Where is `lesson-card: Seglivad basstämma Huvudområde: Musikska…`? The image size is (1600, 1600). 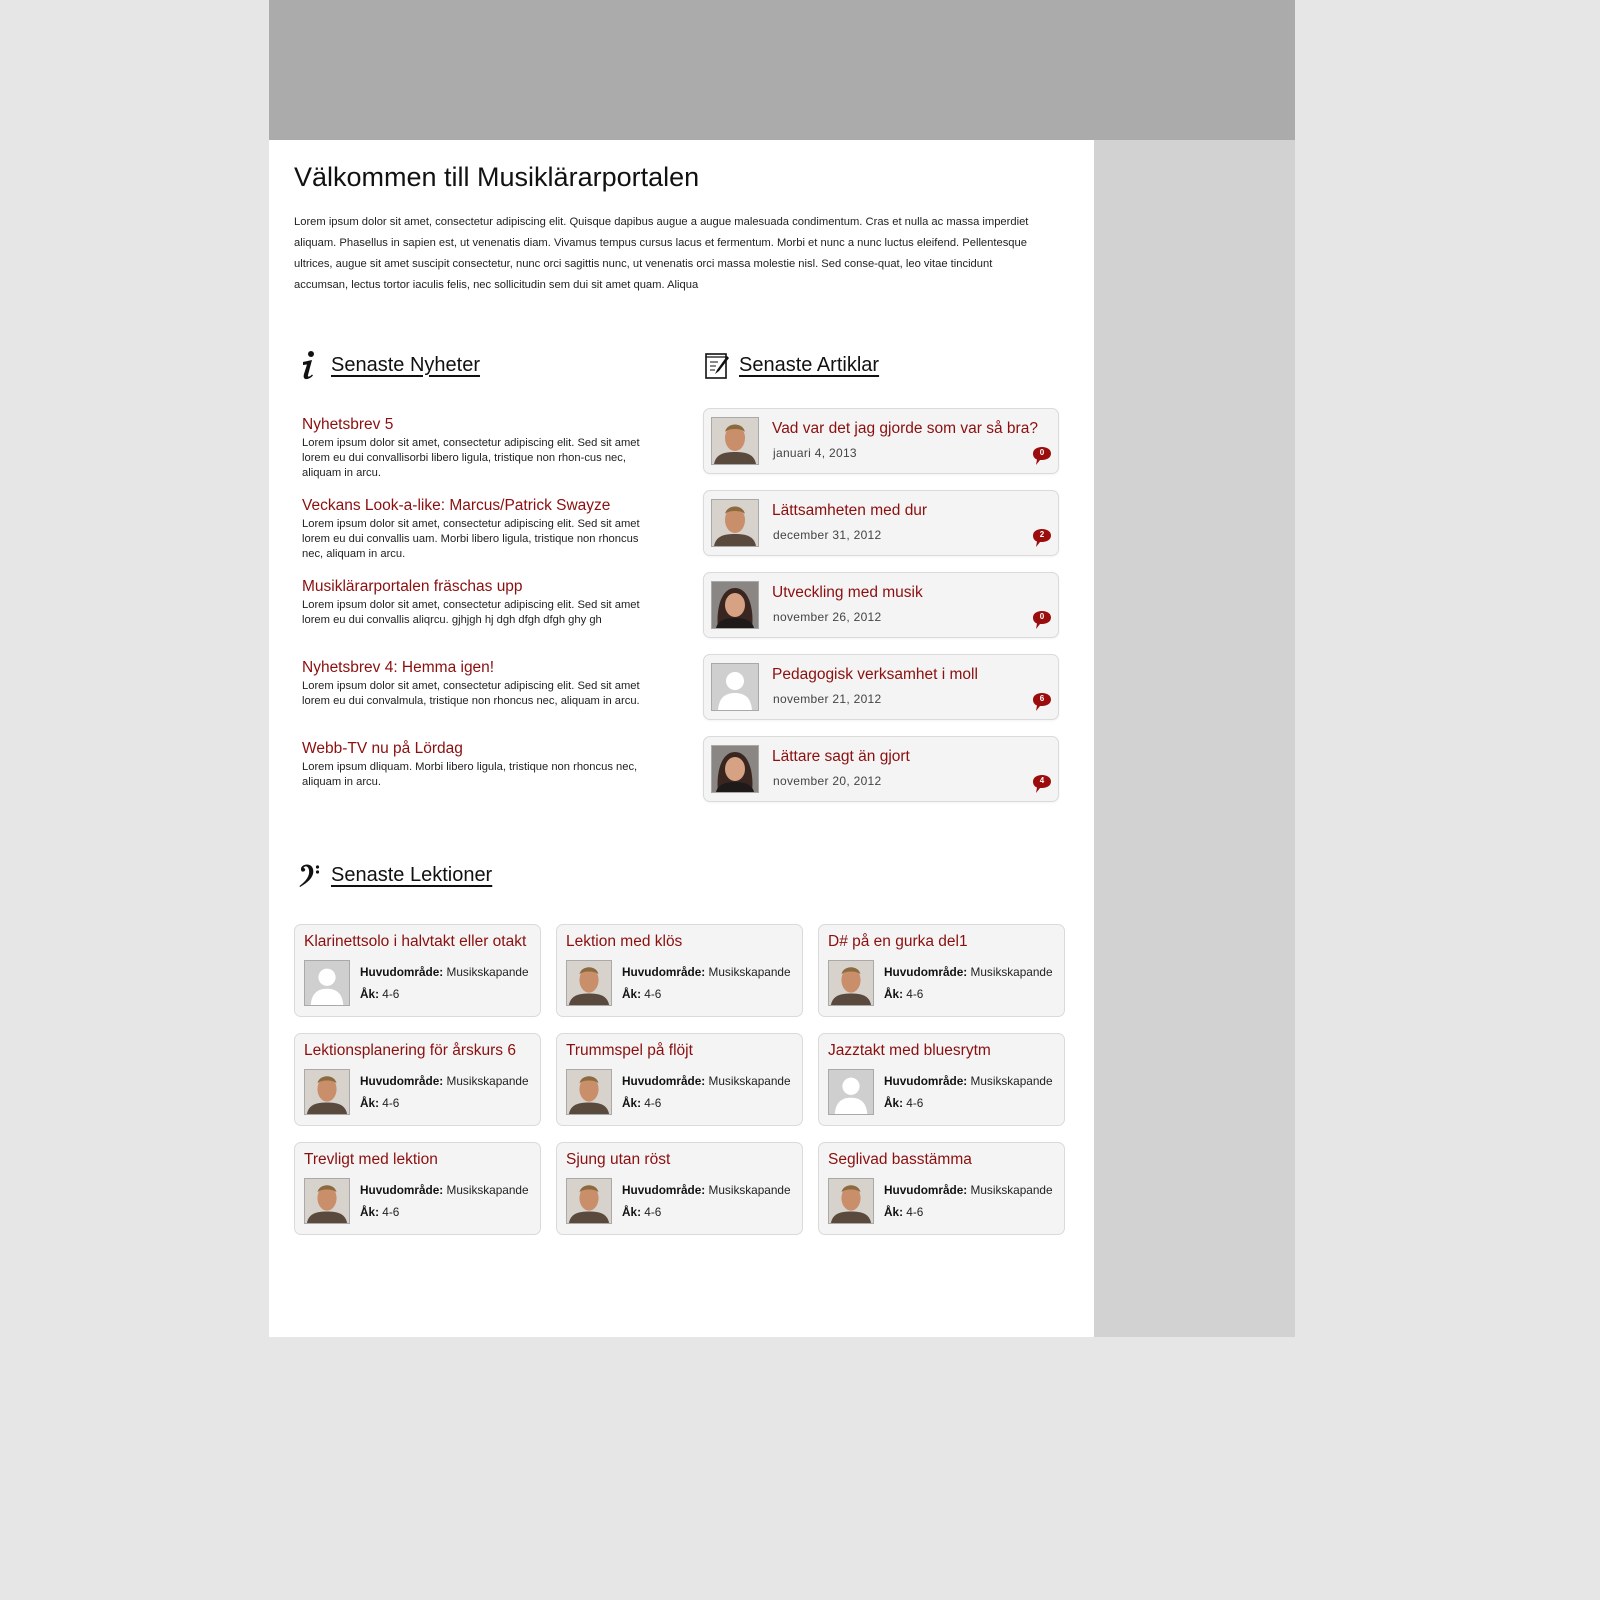 lesson-card: Seglivad basstämma Huvudområde: Musikska… is located at coordinates (941, 1188).